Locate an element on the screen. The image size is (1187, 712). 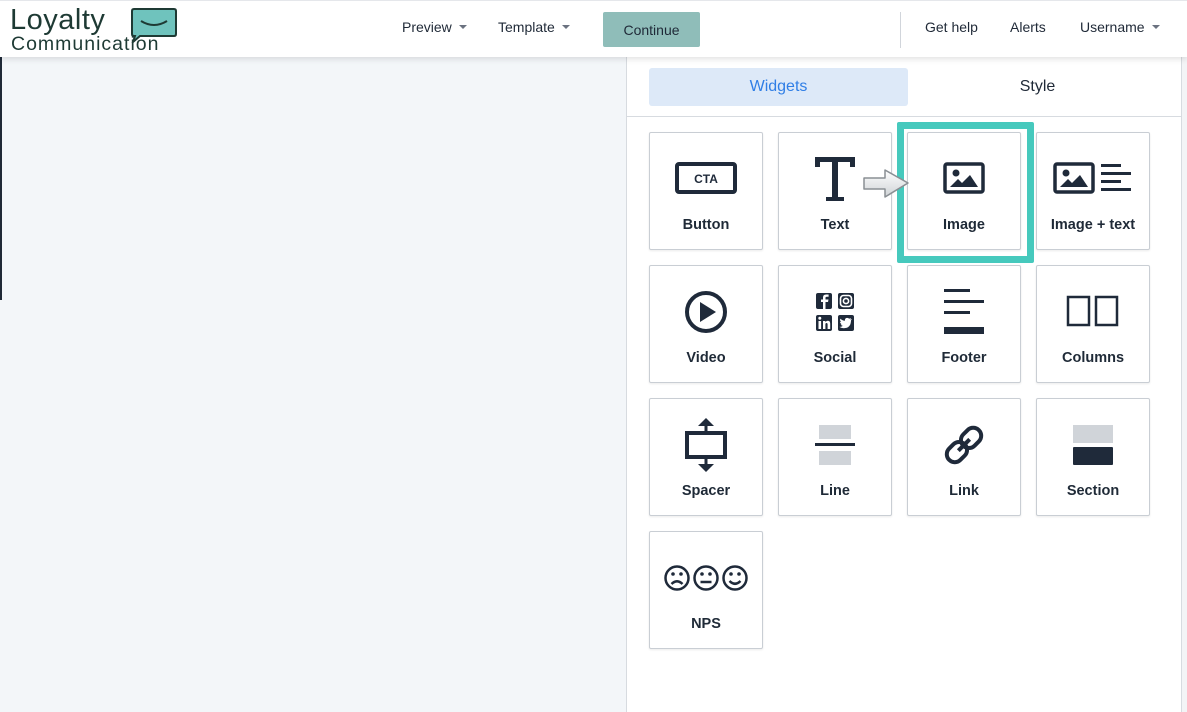
widget-link: Link is located at coordinates (964, 457).